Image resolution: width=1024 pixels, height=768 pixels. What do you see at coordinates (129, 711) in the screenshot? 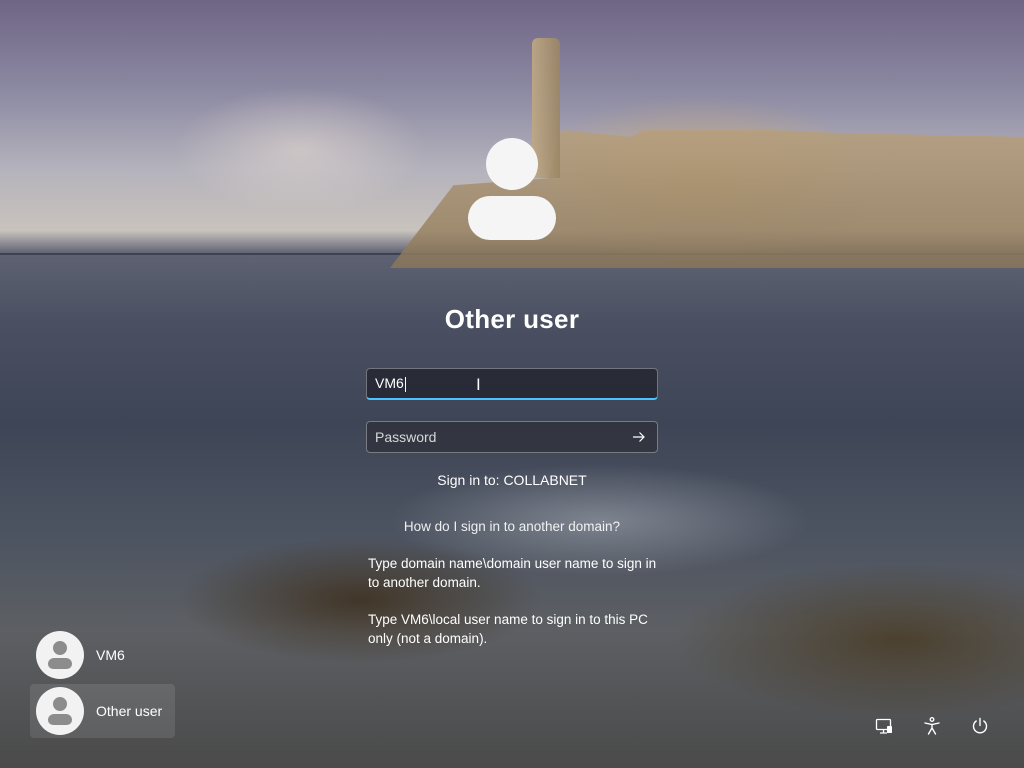
I see `user-name: Other user` at bounding box center [129, 711].